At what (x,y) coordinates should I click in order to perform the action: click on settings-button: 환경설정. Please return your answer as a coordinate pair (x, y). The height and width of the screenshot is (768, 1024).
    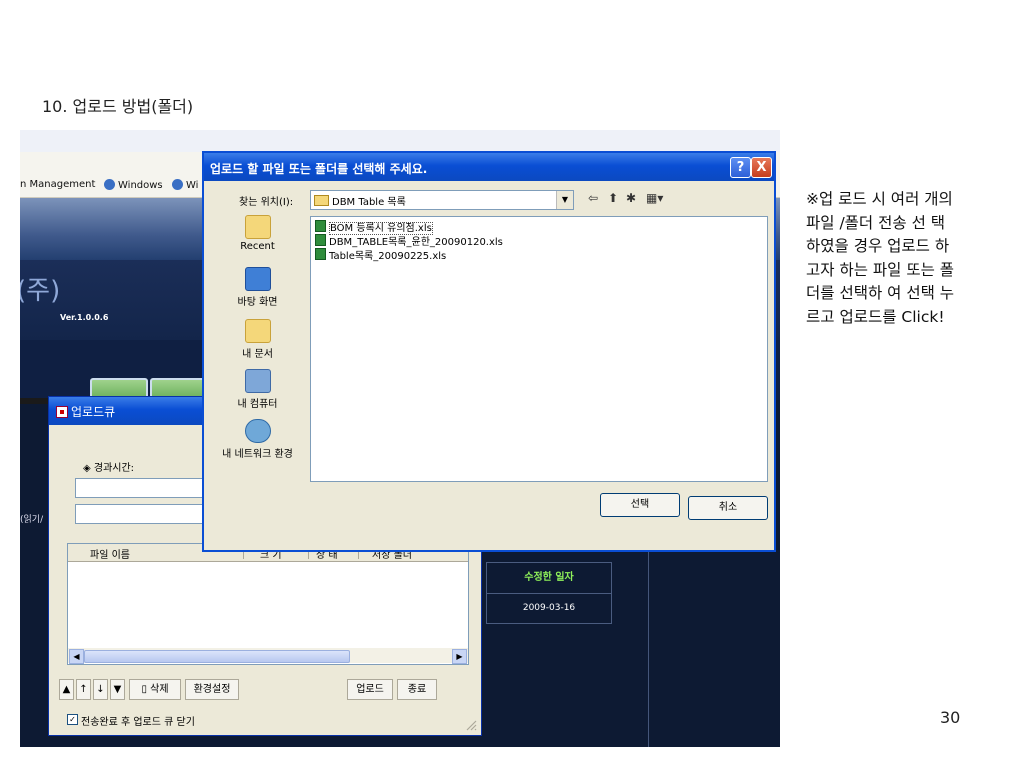
    Looking at the image, I should click on (212, 689).